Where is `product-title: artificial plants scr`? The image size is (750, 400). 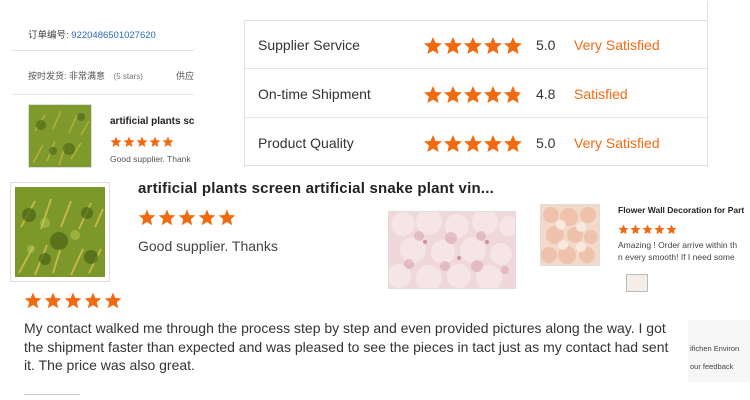 product-title: artificial plants scr is located at coordinates (152, 121).